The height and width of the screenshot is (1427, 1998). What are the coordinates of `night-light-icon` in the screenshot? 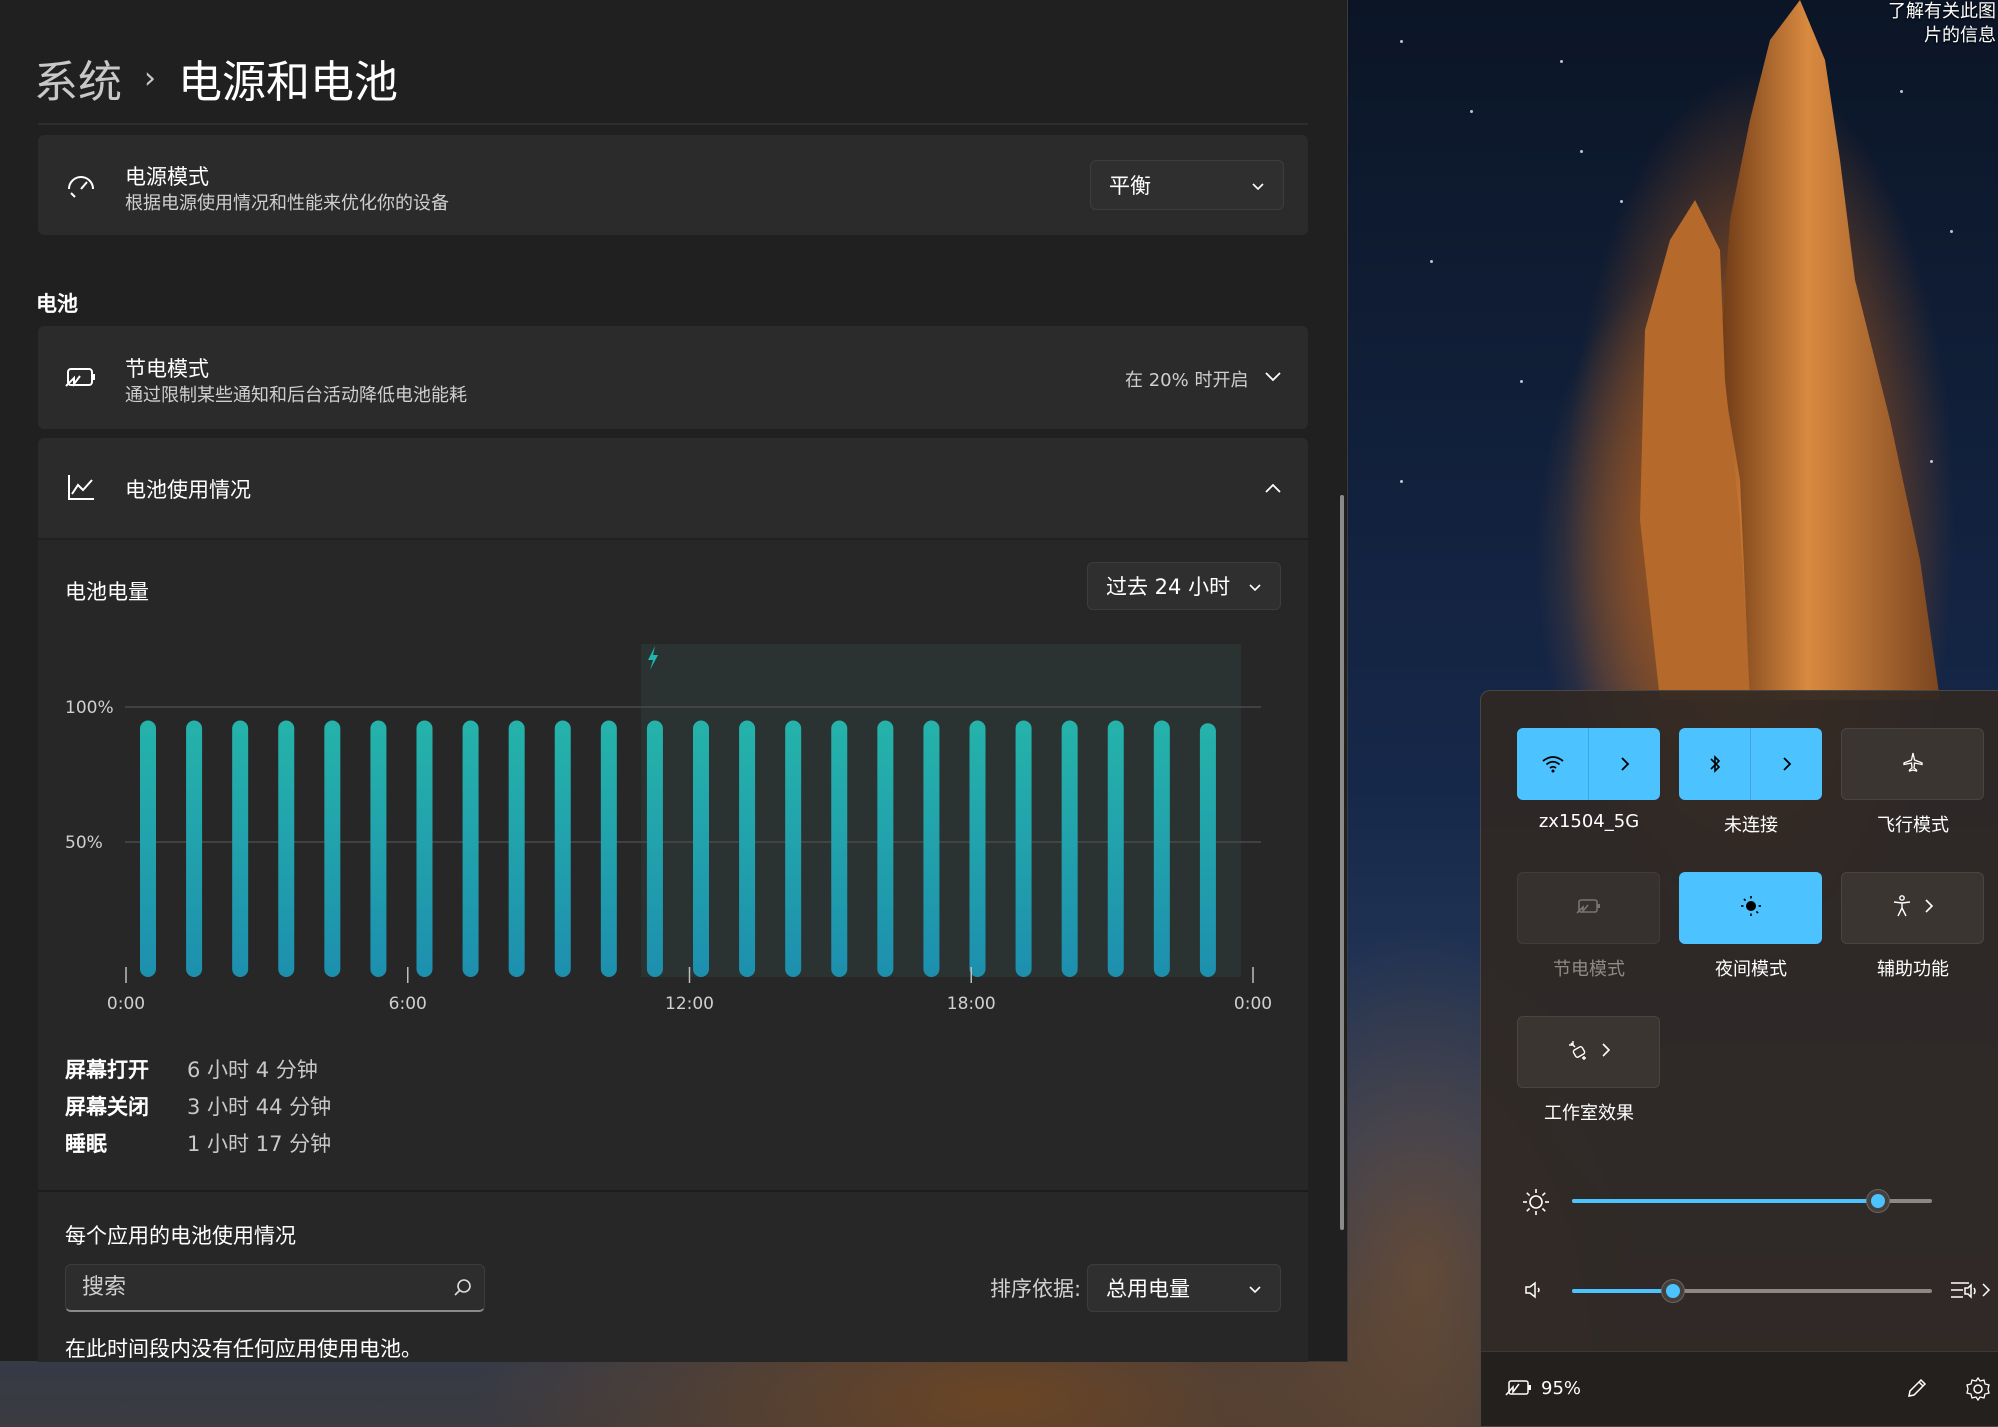 It's located at (1751, 908).